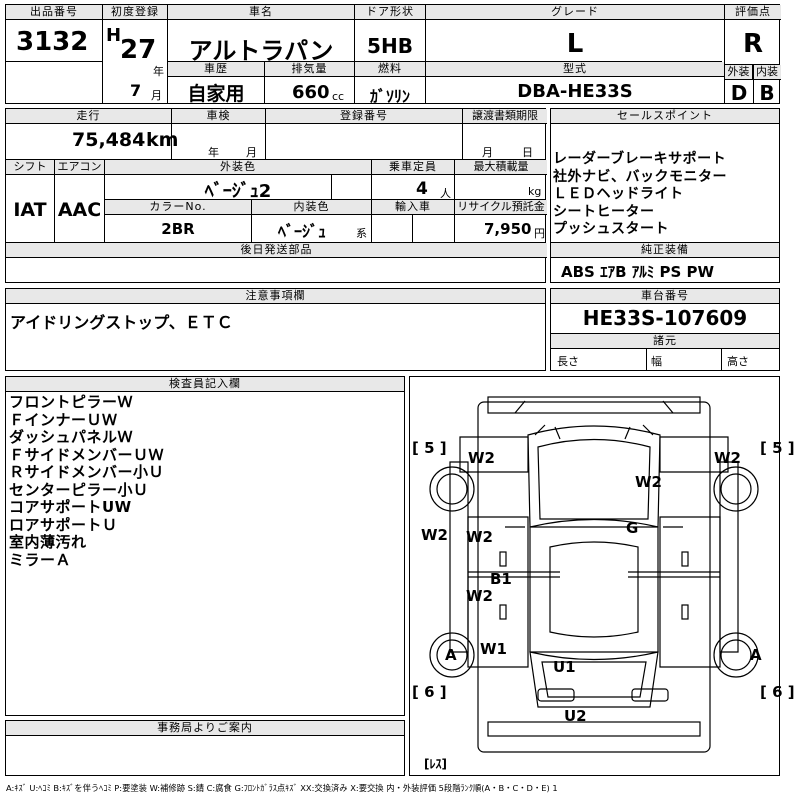 This screenshot has height=800, width=800. Describe the element at coordinates (479, 596) in the screenshot. I see `damage-w2-door2: W2` at that location.